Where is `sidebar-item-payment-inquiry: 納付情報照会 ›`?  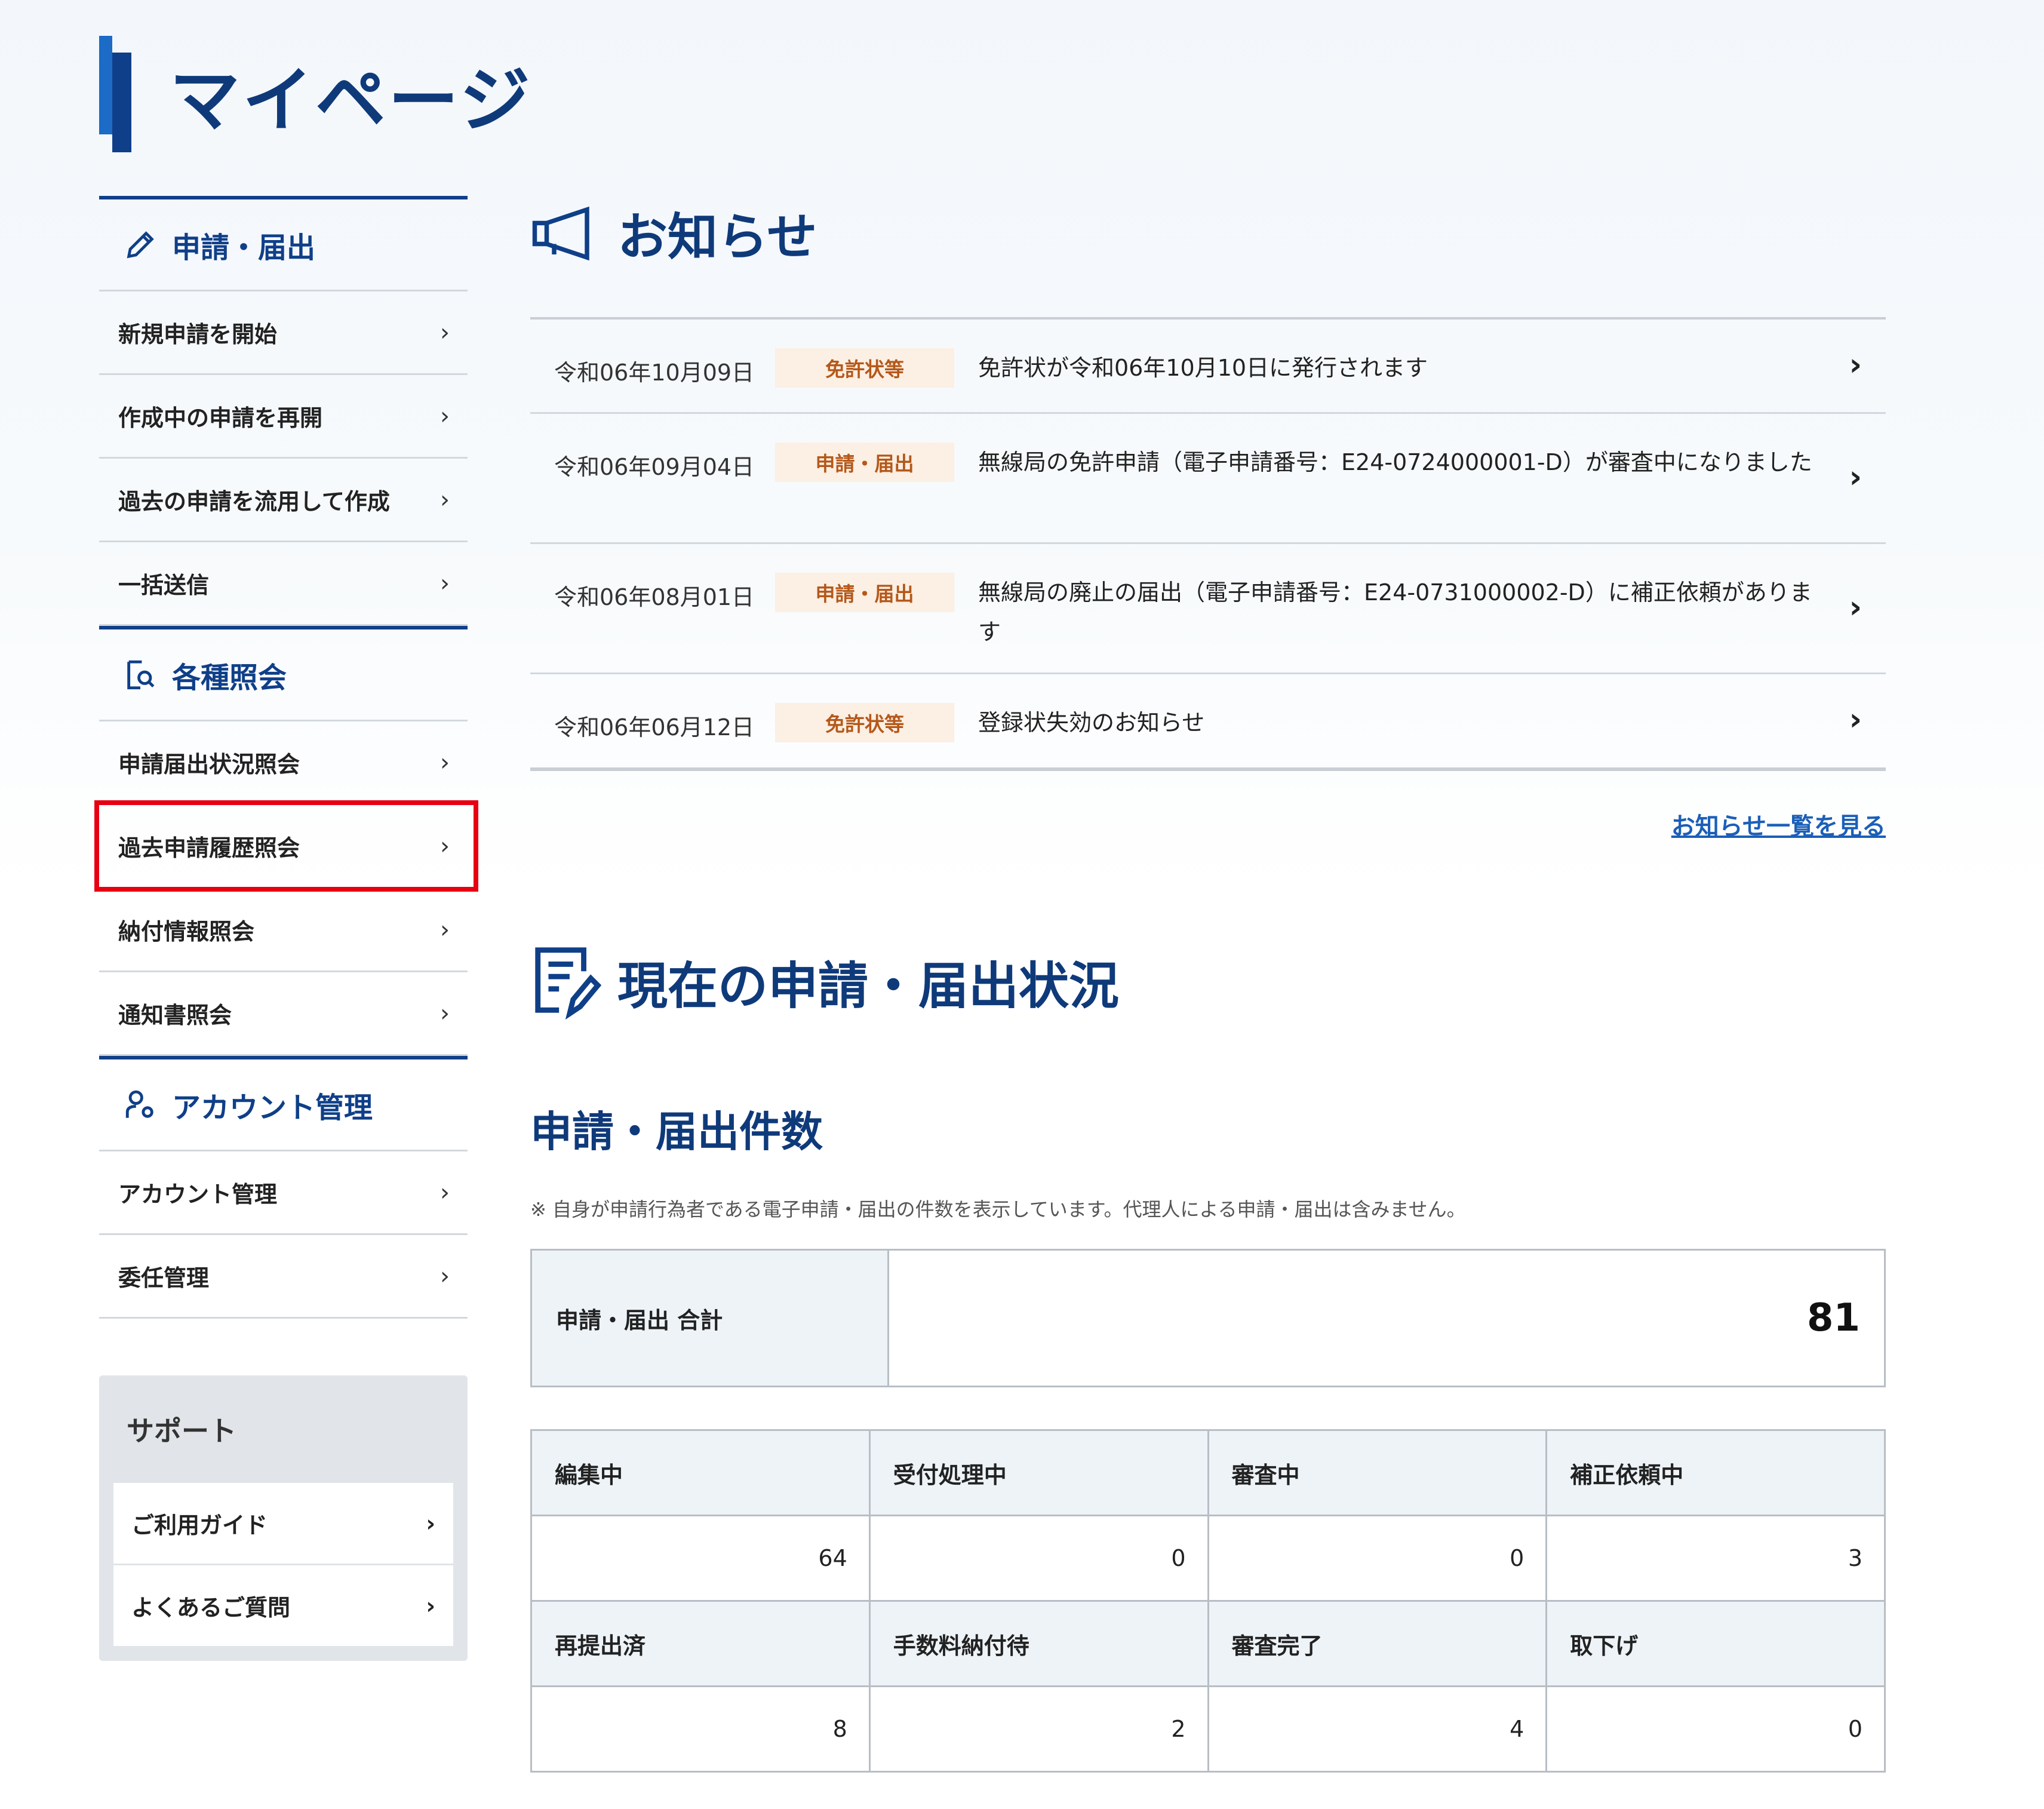 sidebar-item-payment-inquiry: 納付情報照会 › is located at coordinates (283, 930).